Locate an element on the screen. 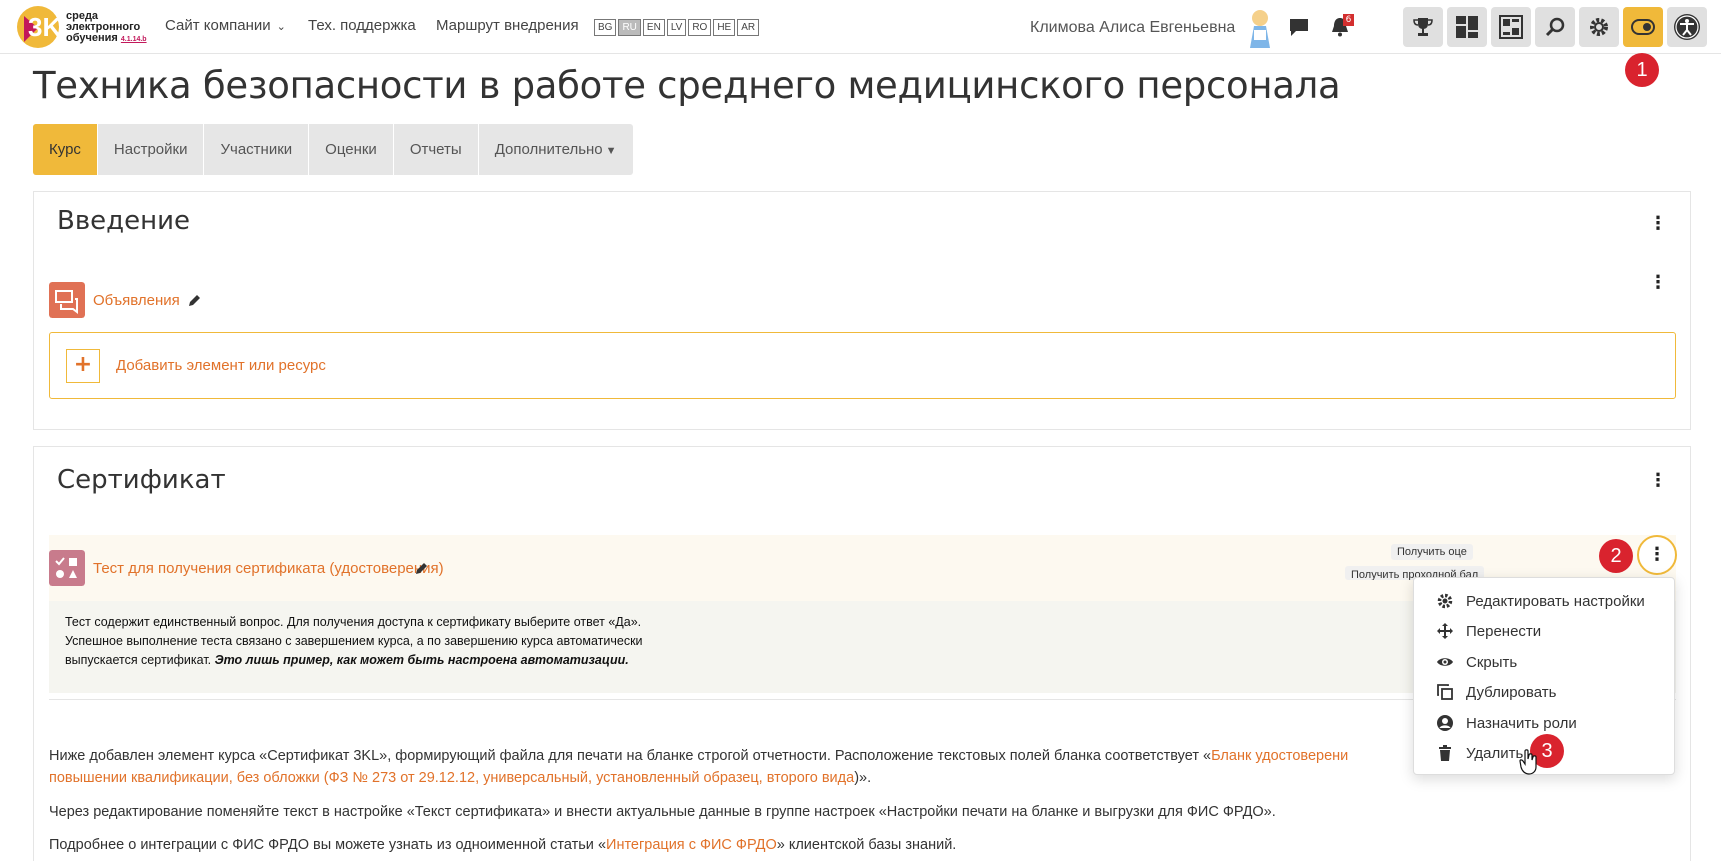  announcements-link: Объявления is located at coordinates (136, 300).